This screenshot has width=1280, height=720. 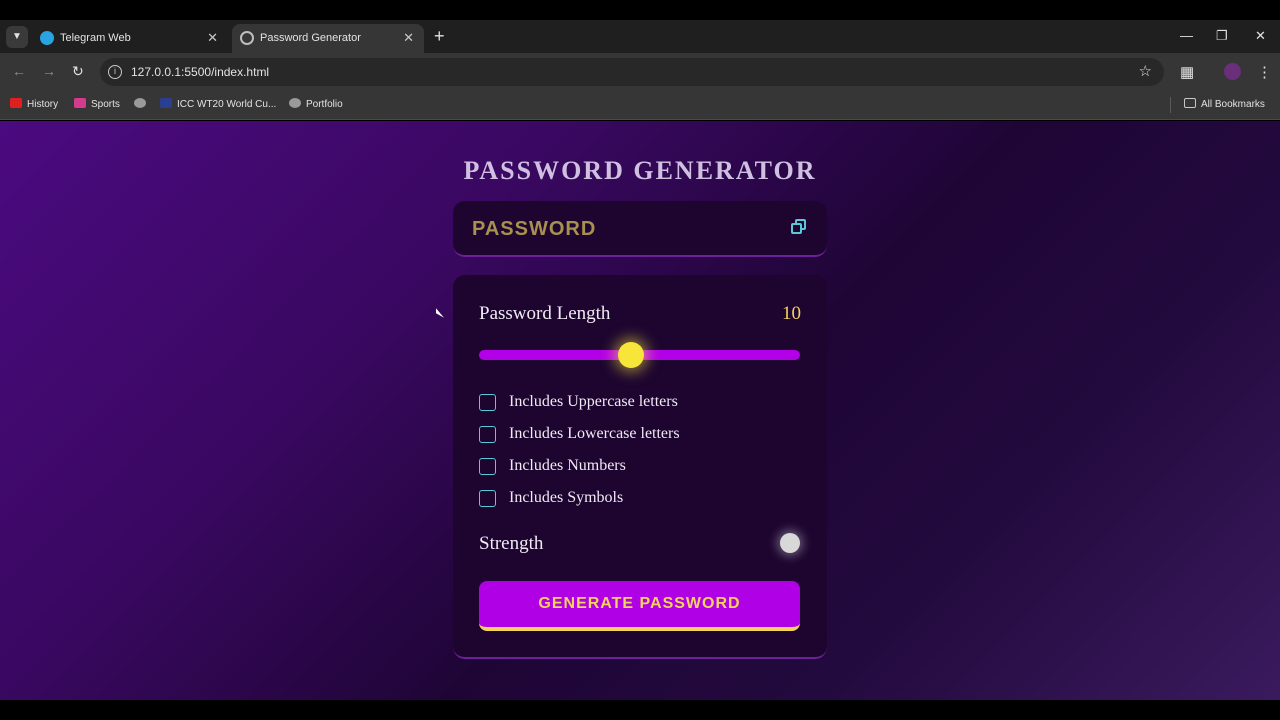 I want to click on bookmark-history: History, so click(x=34, y=104).